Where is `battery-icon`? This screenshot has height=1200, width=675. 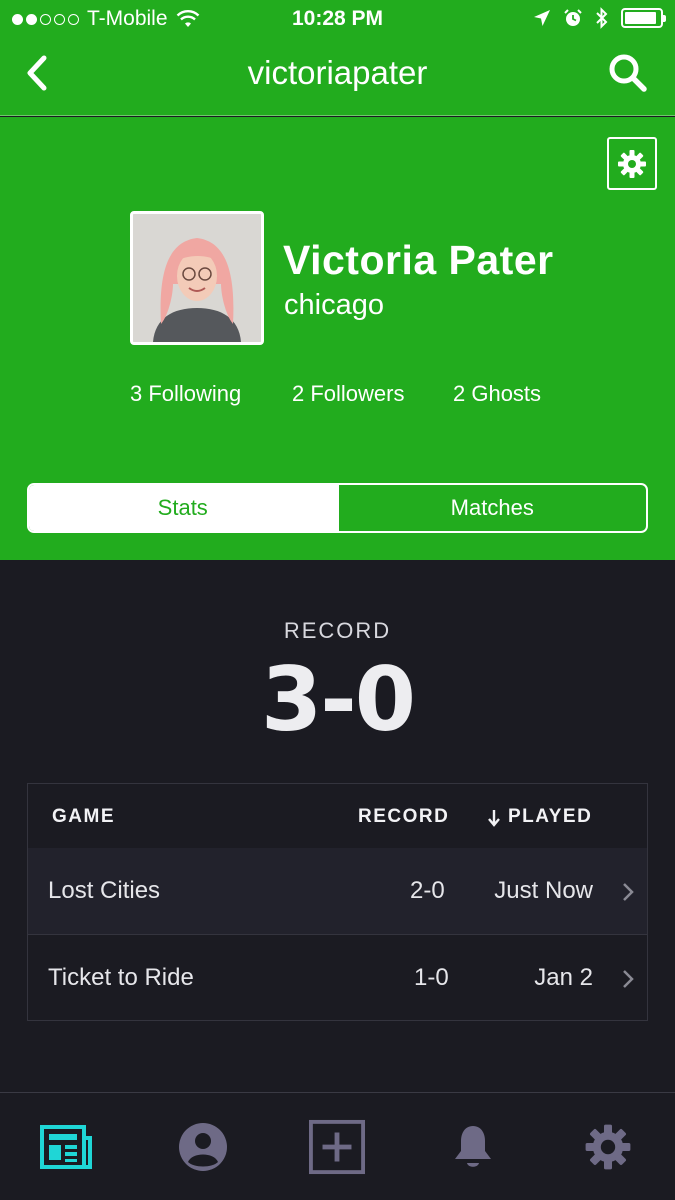 battery-icon is located at coordinates (643, 18).